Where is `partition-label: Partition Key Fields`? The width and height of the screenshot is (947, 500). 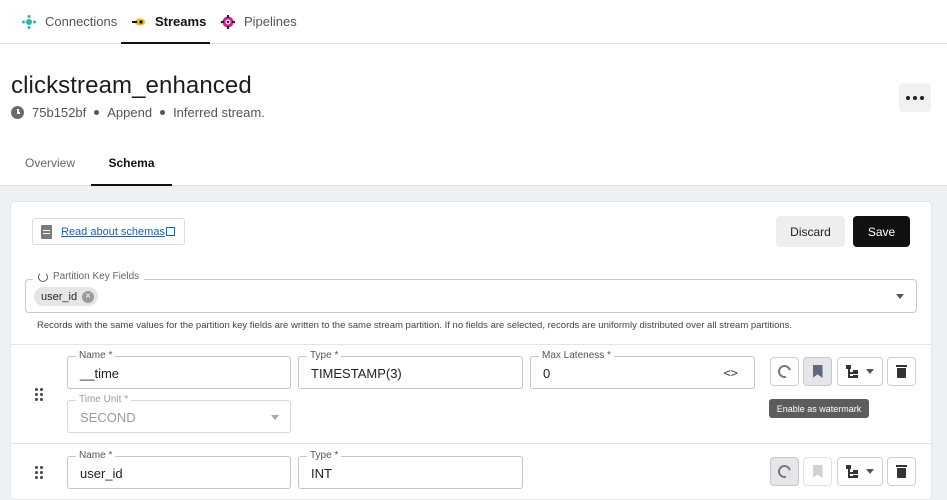 partition-label: Partition Key Fields is located at coordinates (89, 276).